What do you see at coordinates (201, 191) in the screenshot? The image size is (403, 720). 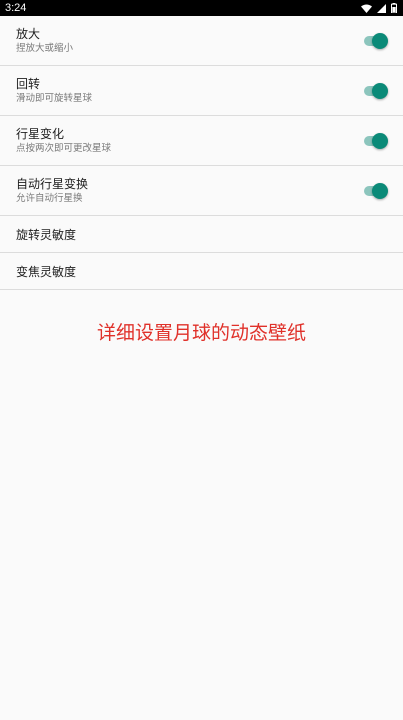 I see `setting-auto-planet-switch: 自动行星变换 允许自动行星换` at bounding box center [201, 191].